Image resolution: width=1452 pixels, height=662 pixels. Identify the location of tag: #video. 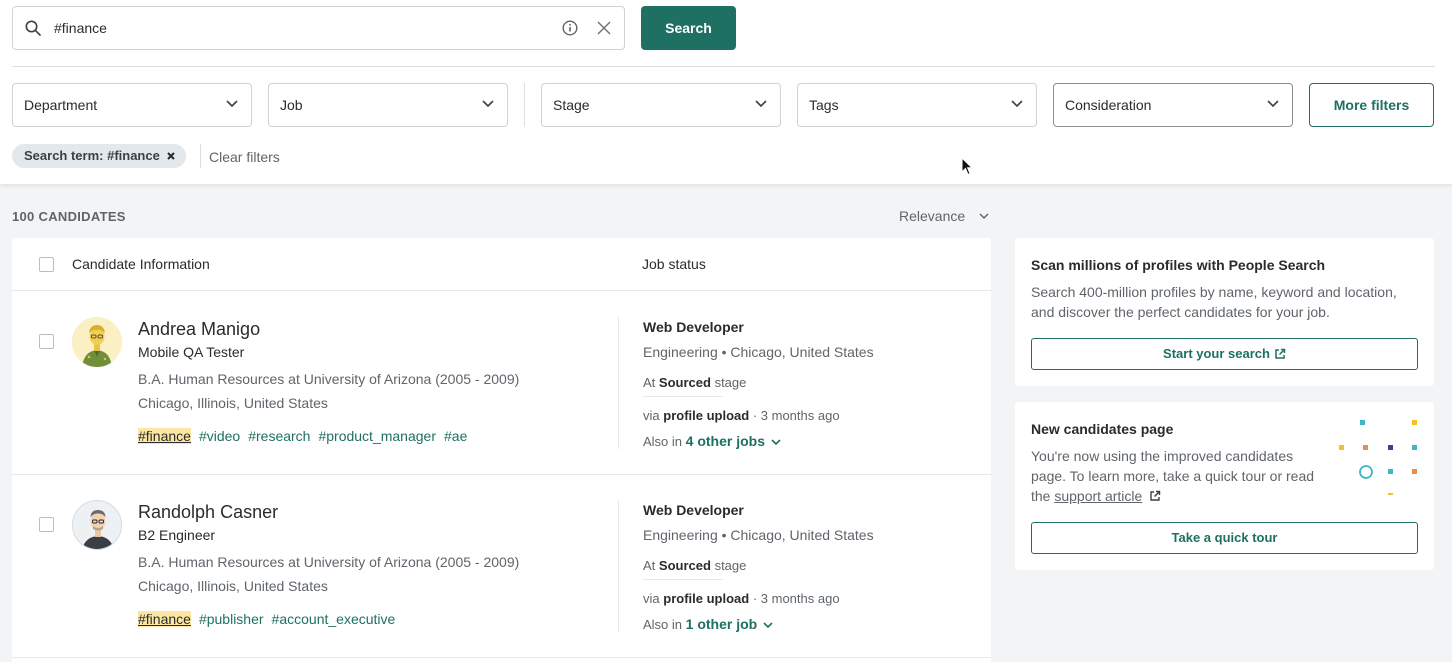
(219, 436).